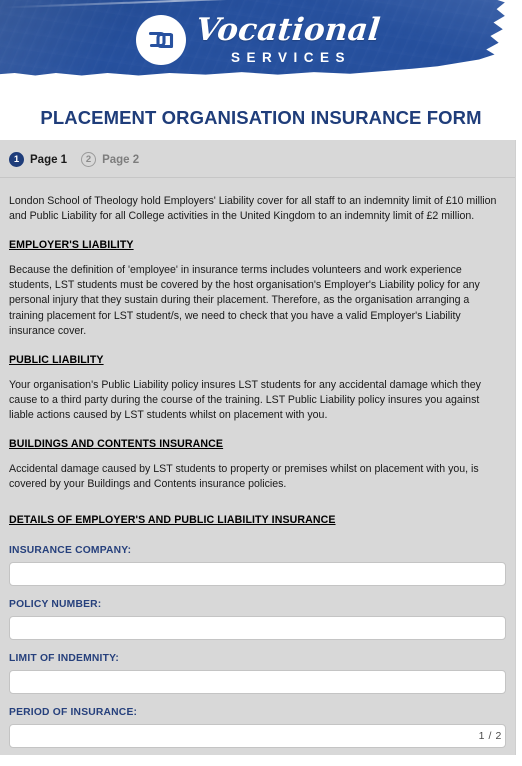 The width and height of the screenshot is (522, 766). I want to click on step-2-badge: 2, so click(89, 159).